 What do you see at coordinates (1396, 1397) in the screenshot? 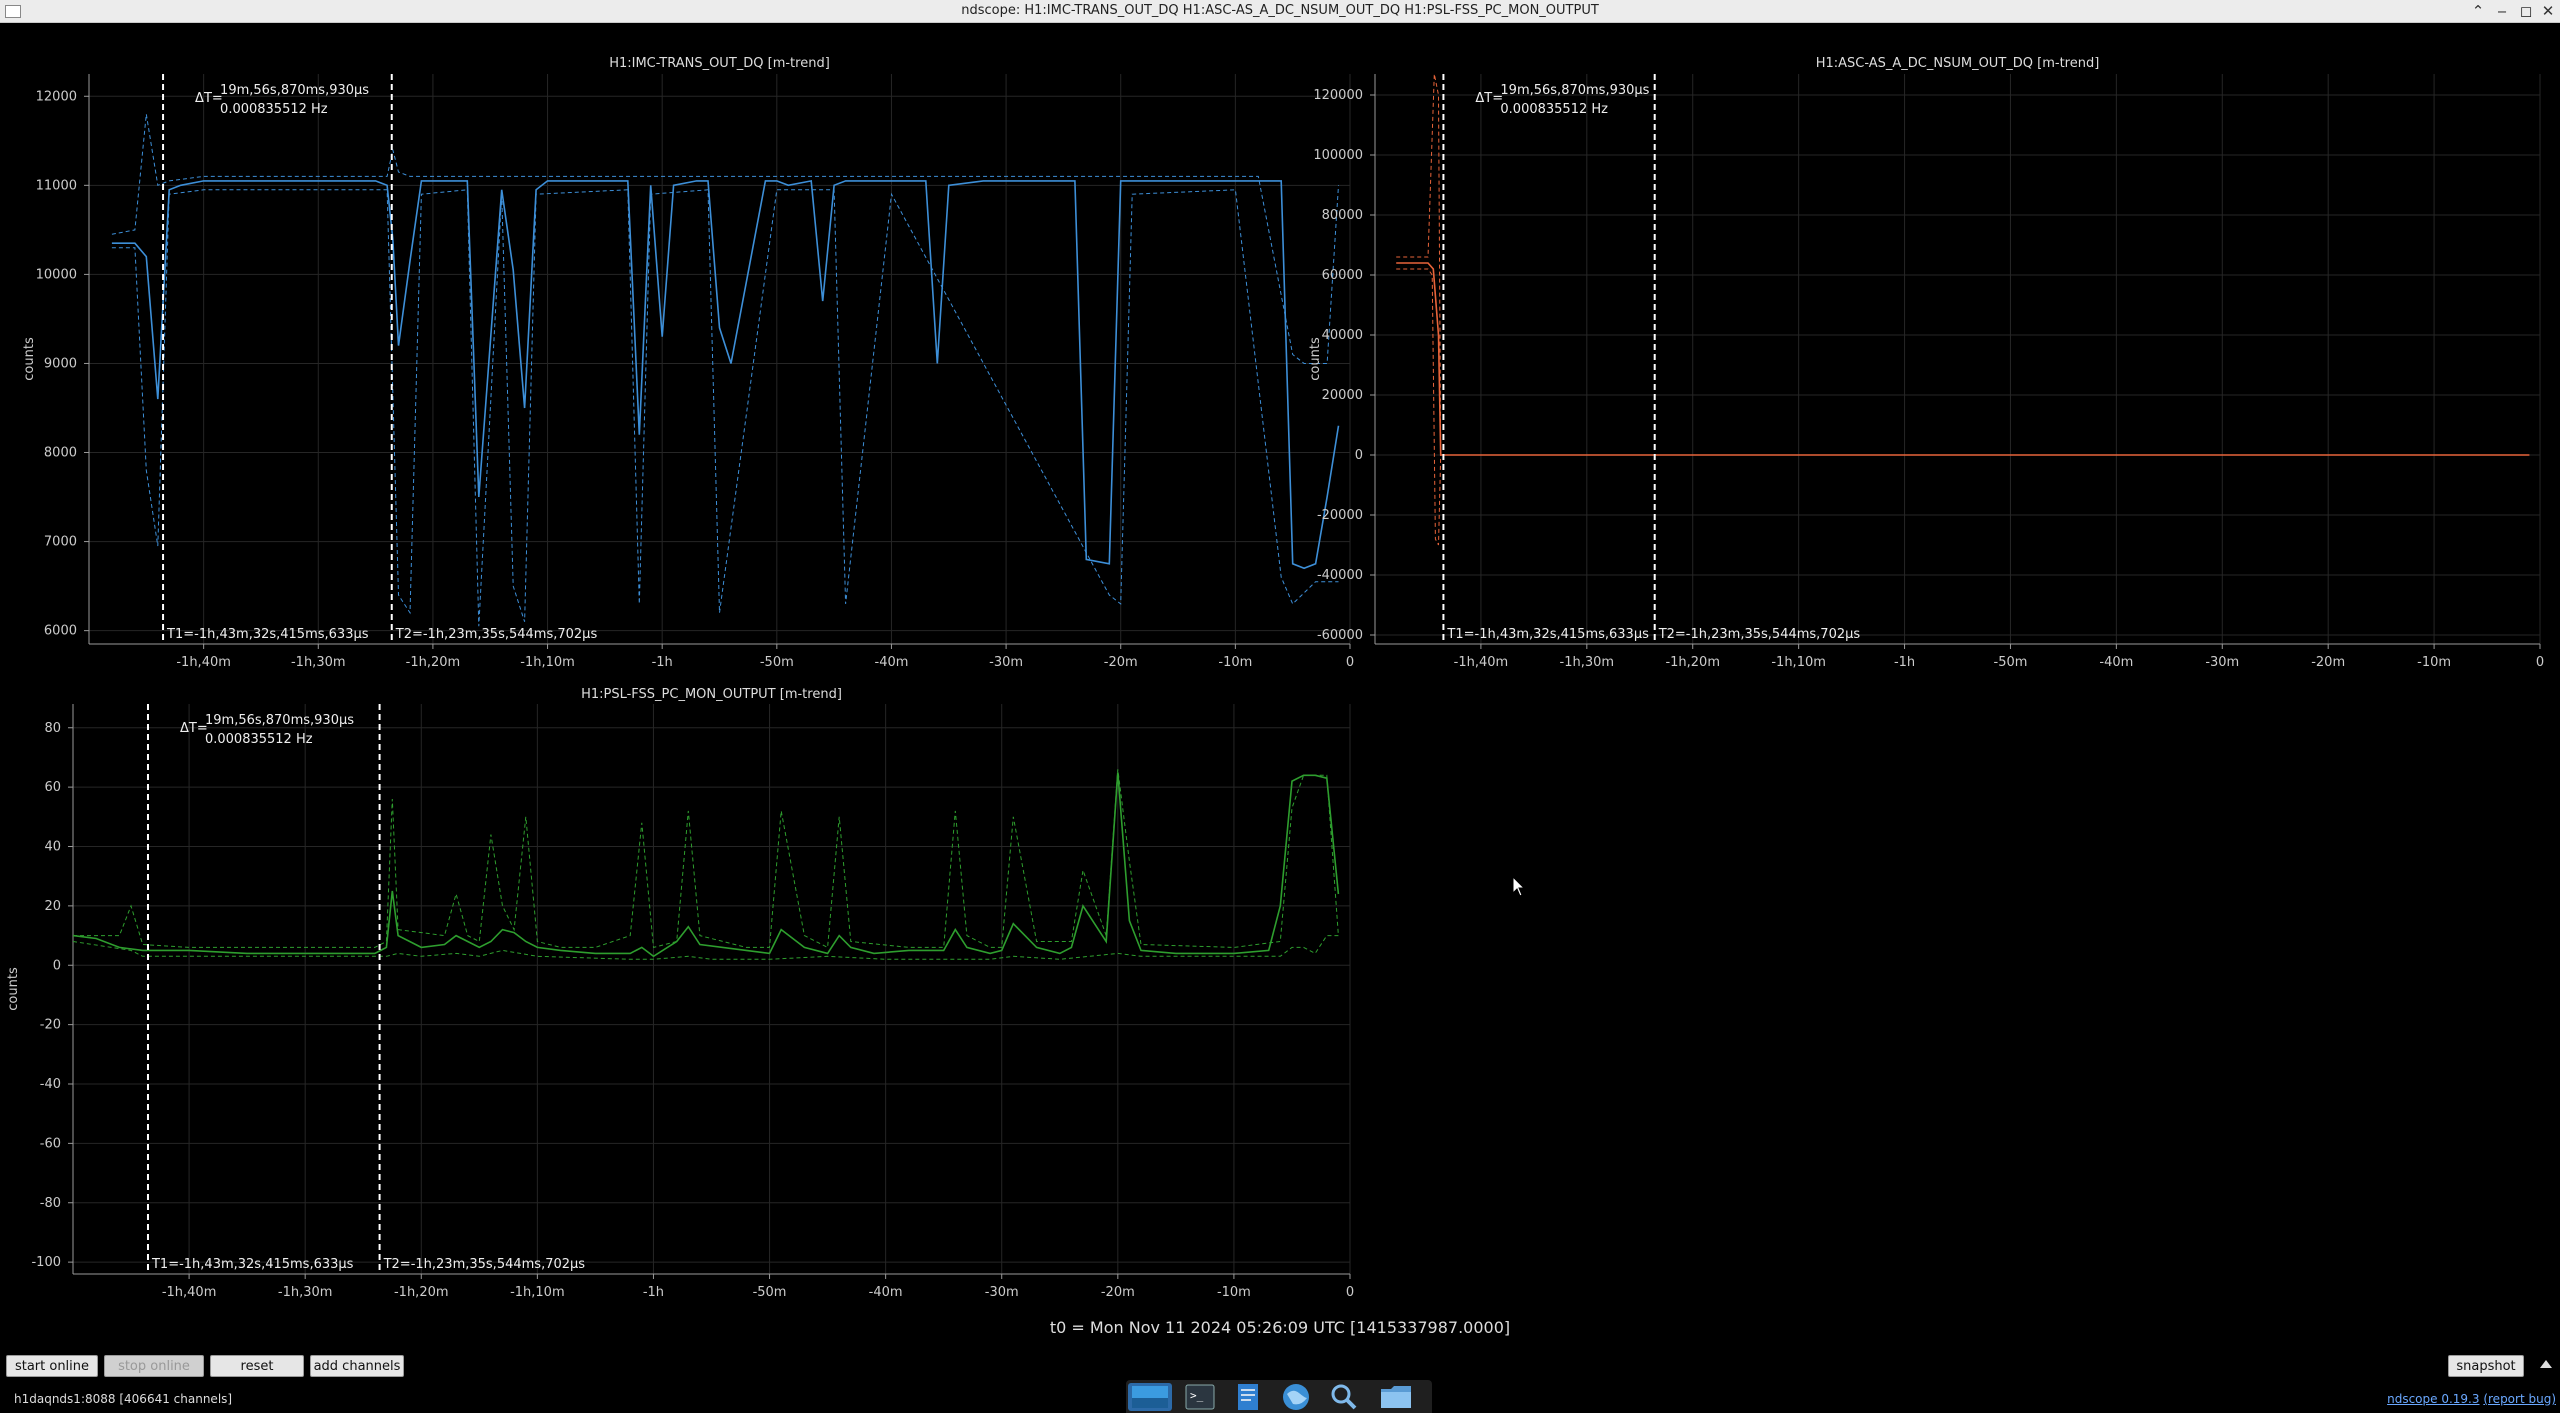
I see `folder-icon` at bounding box center [1396, 1397].